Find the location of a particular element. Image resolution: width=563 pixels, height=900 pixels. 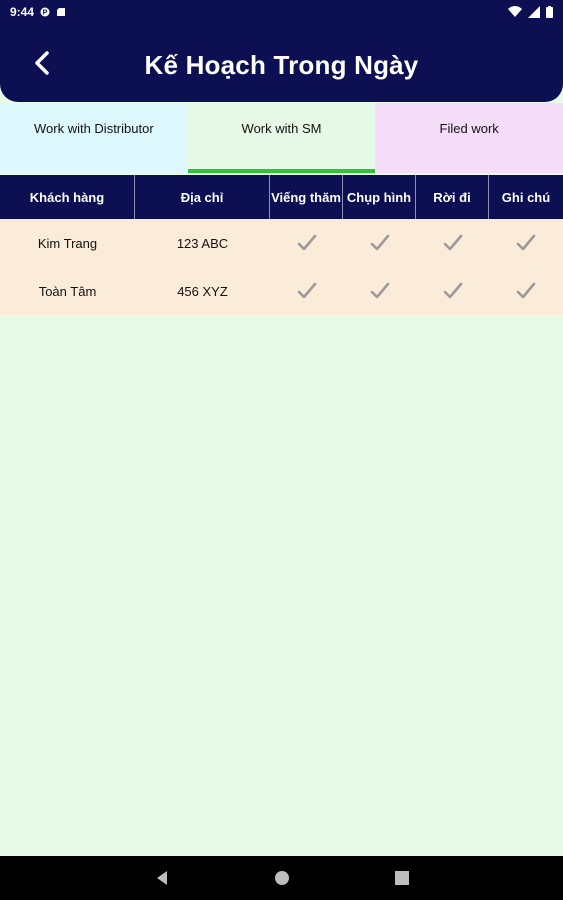

wifi-icon is located at coordinates (515, 11).